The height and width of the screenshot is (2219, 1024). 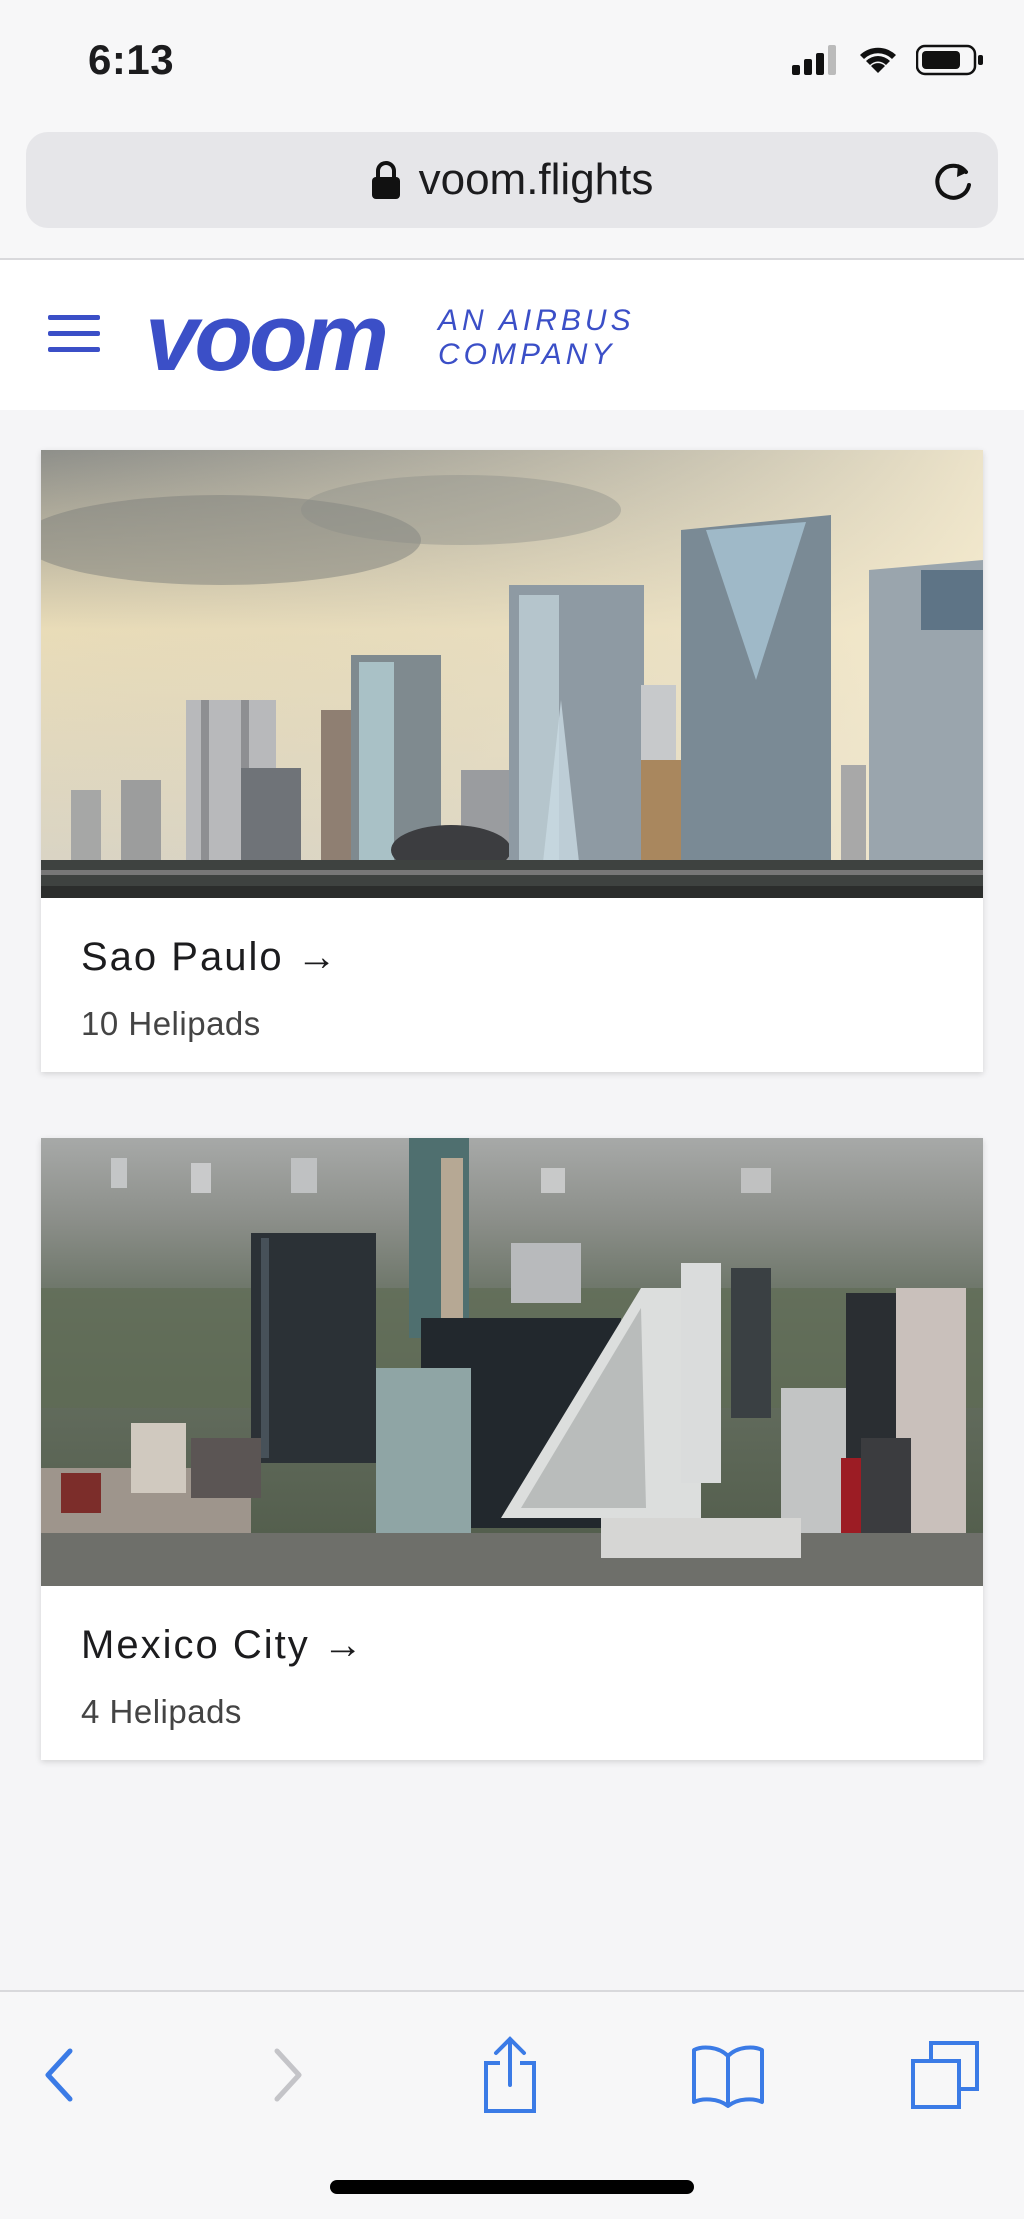 I want to click on share-icon, so click(x=510, y=2074).